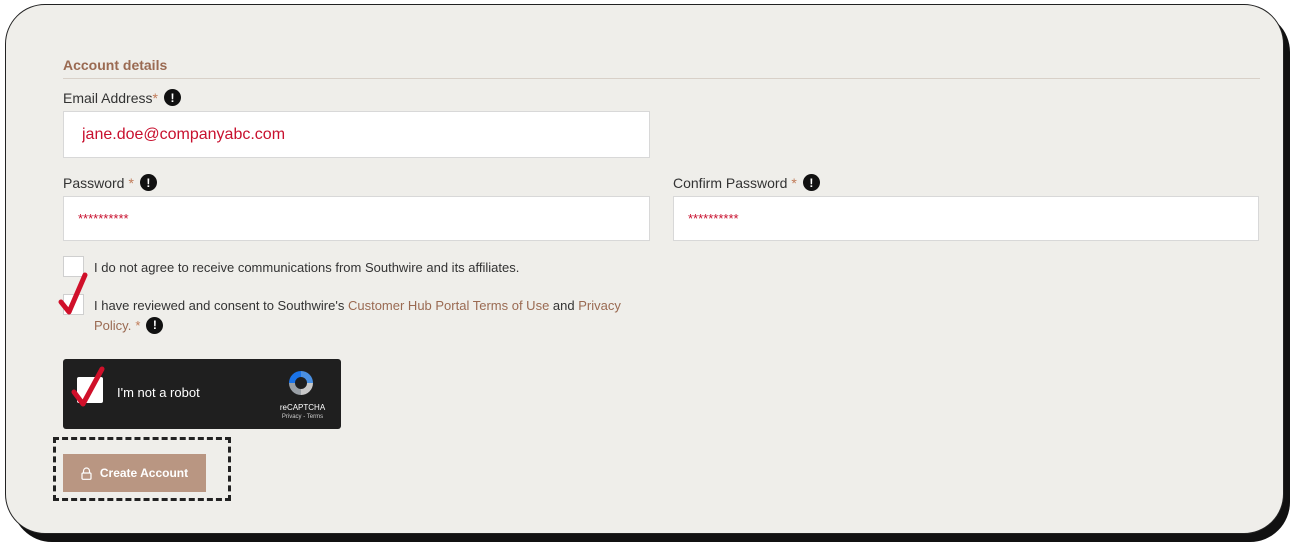 The height and width of the screenshot is (545, 1294). I want to click on password-label: Password * !, so click(110, 182).